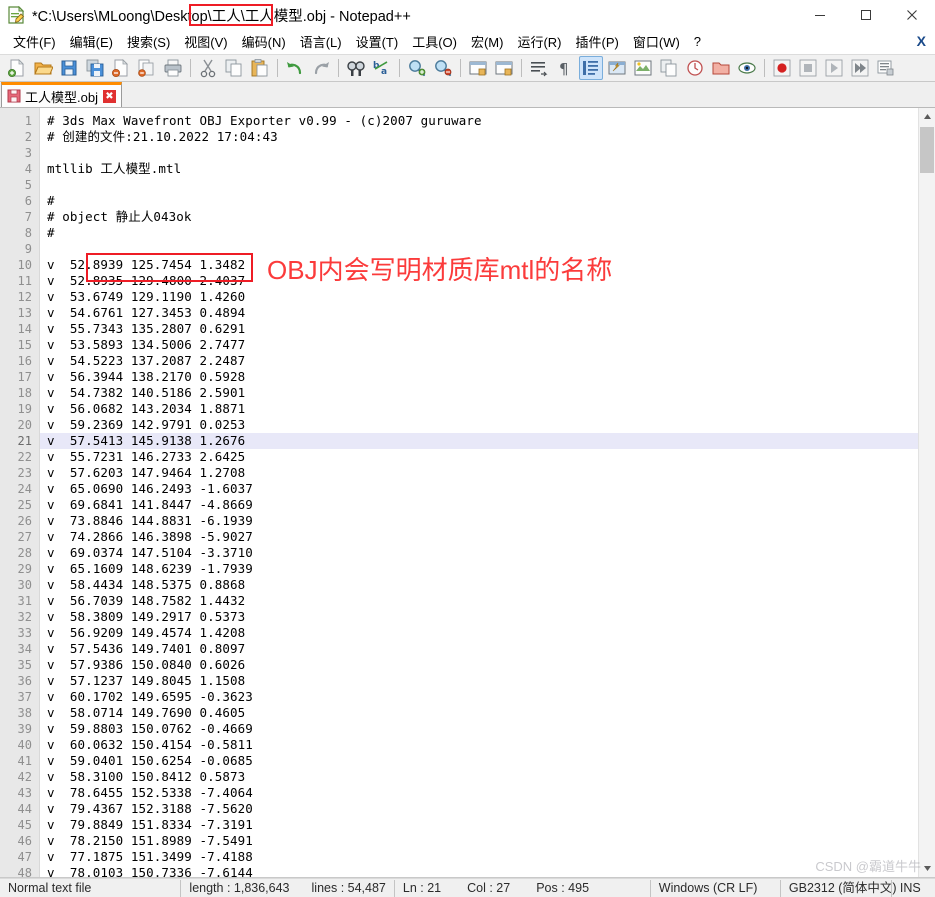  Describe the element at coordinates (479, 441) in the screenshot. I see `code-line: v 57.5413 145.9138 1.2676` at that location.